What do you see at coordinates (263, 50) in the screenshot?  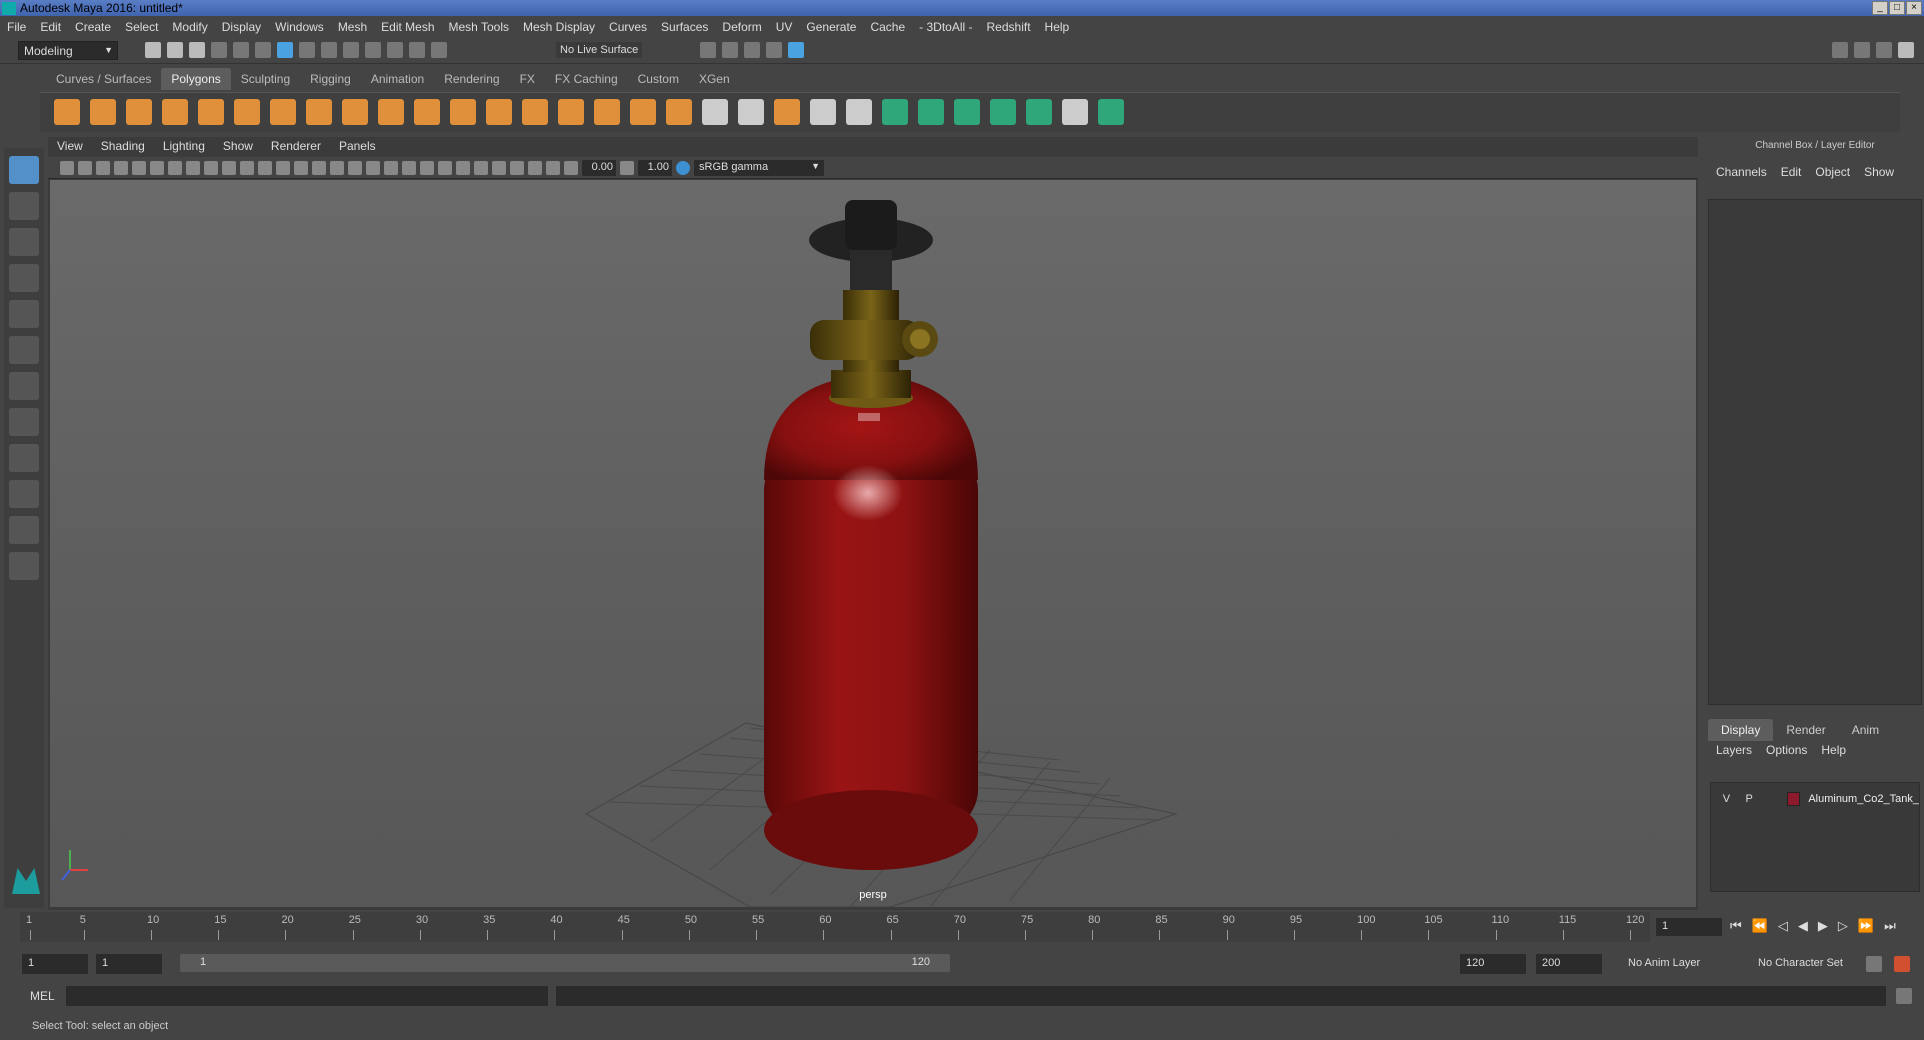 I see `select-hierarchy-icon` at bounding box center [263, 50].